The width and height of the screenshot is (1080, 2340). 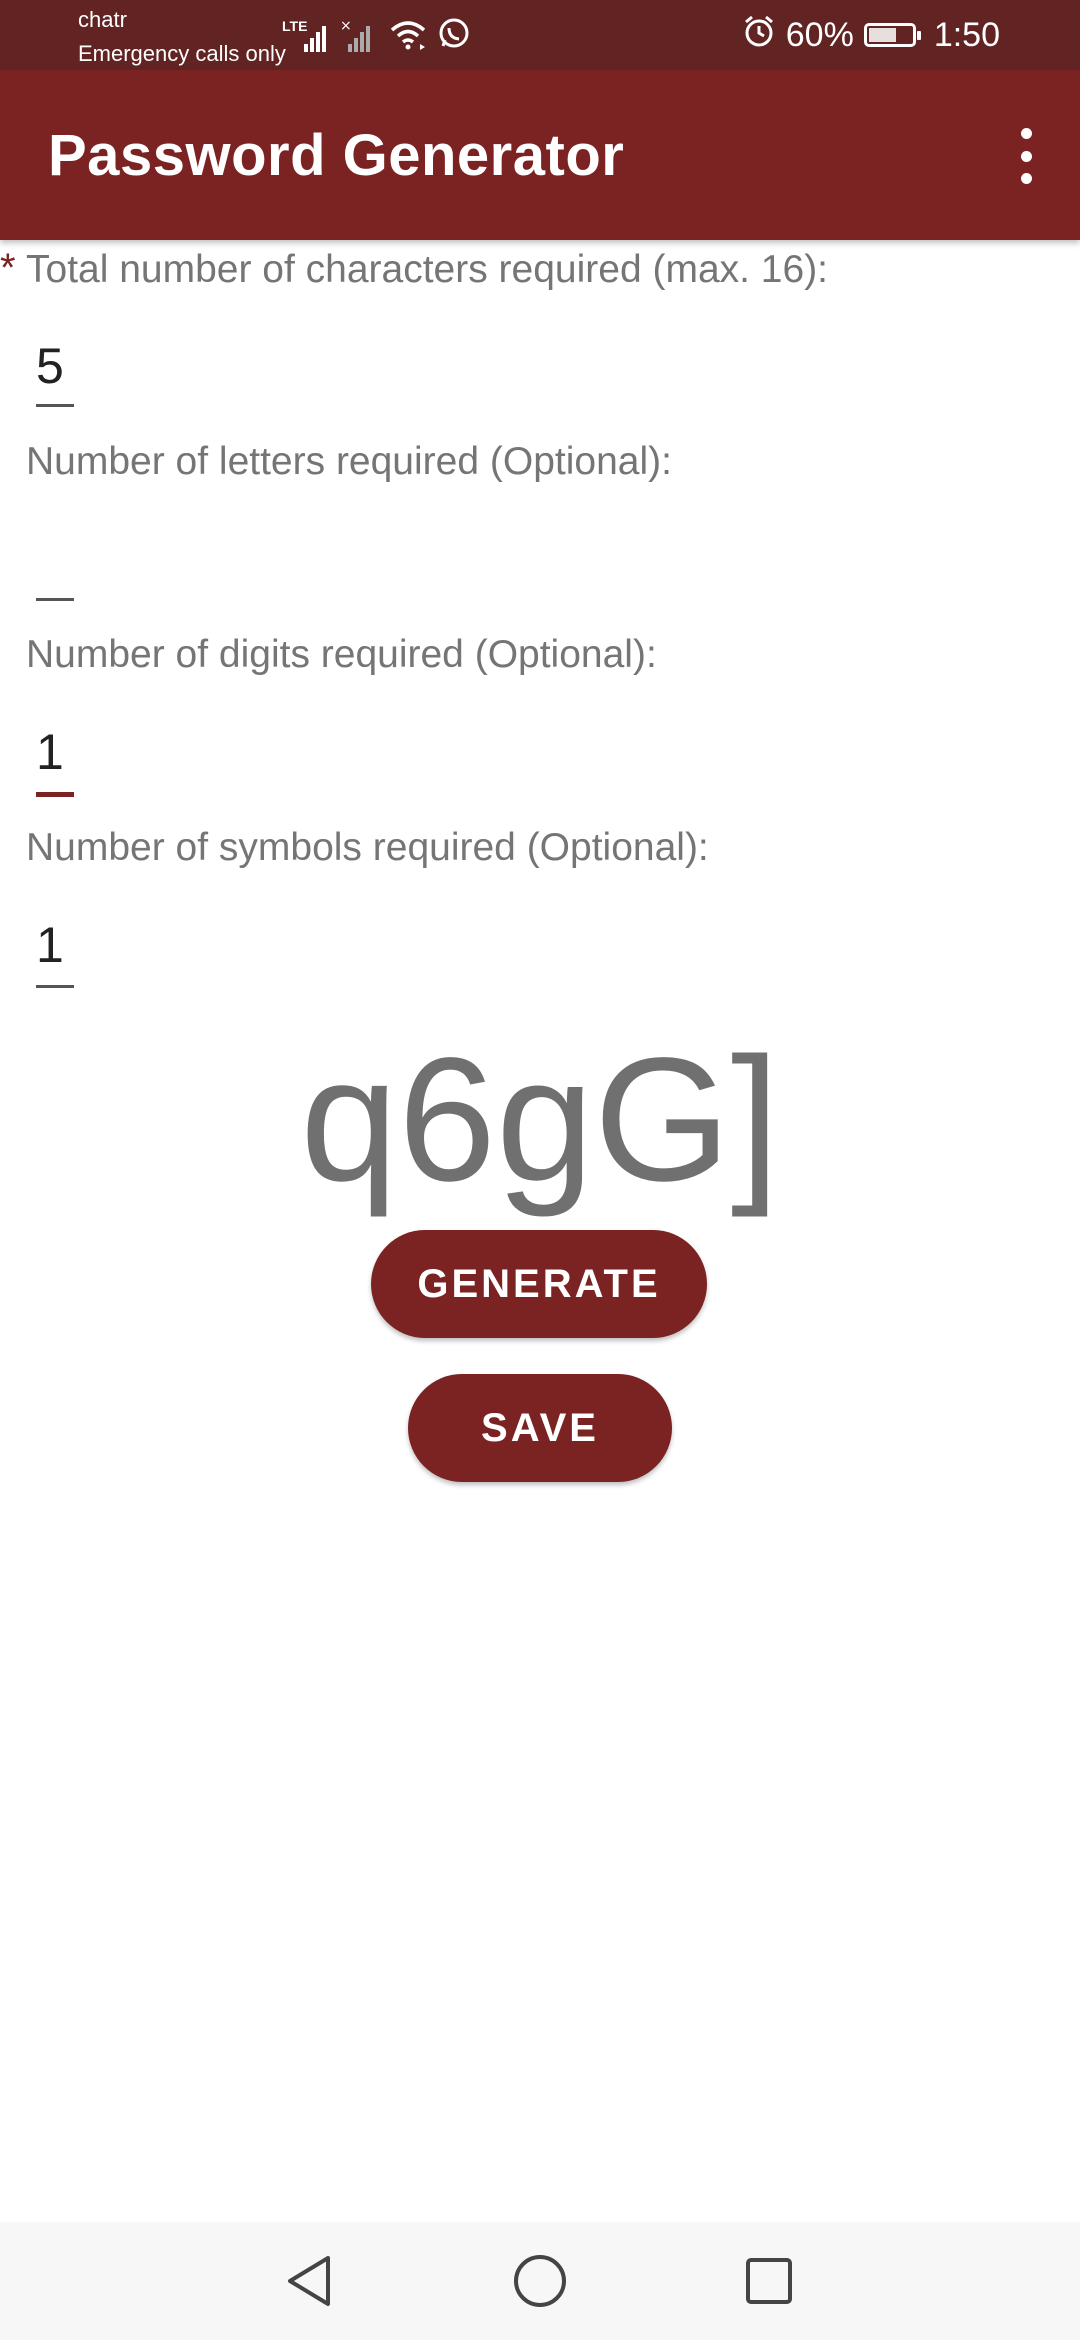 What do you see at coordinates (182, 53) in the screenshot?
I see `network-status: Emergency calls only` at bounding box center [182, 53].